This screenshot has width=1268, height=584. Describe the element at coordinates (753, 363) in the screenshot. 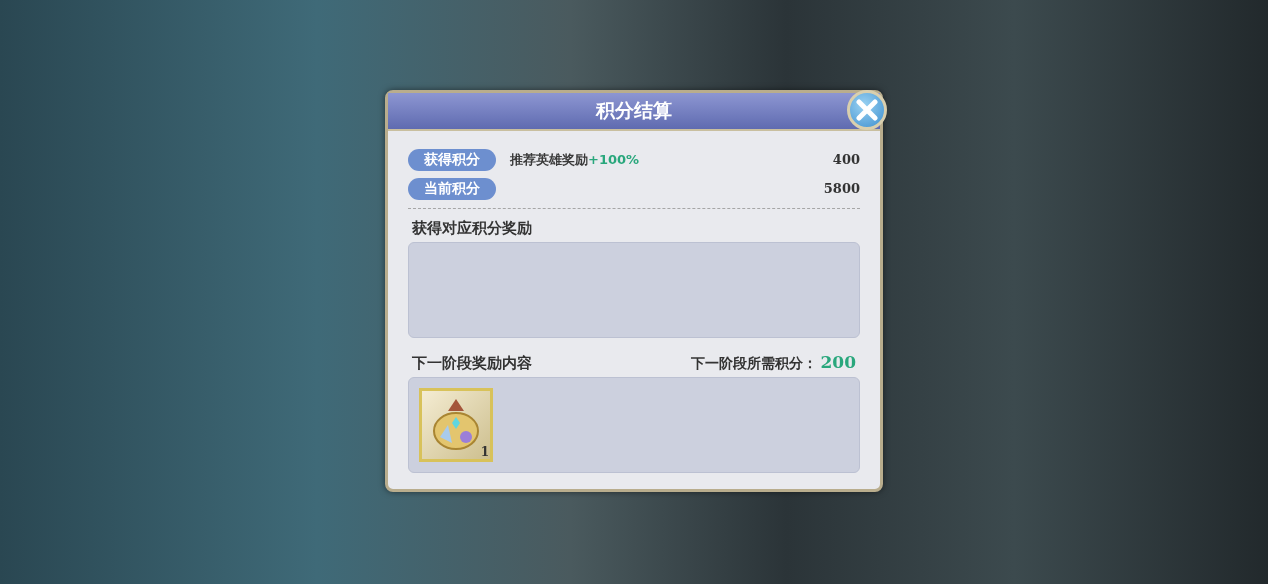

I see `required-score-label: 下一阶段所需积分：` at that location.